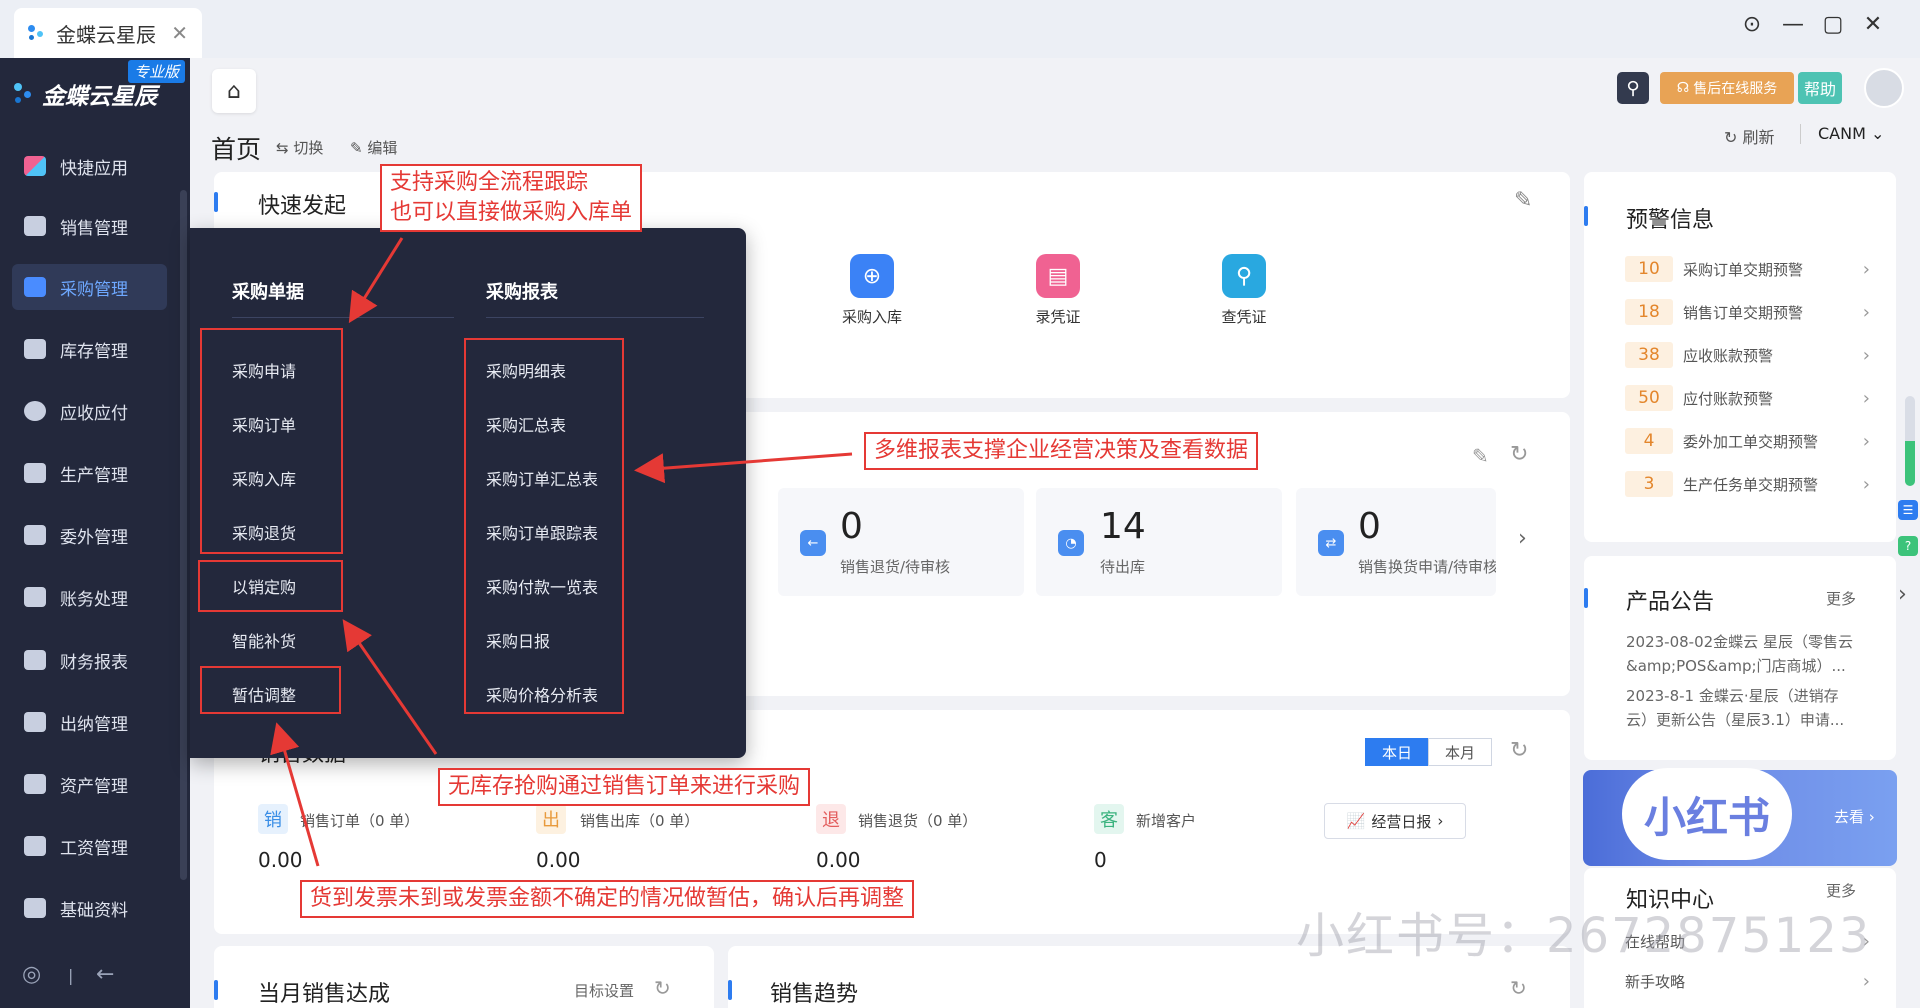 Image resolution: width=1920 pixels, height=1008 pixels. I want to click on watermark: 小红书号：2672875123, so click(1584, 936).